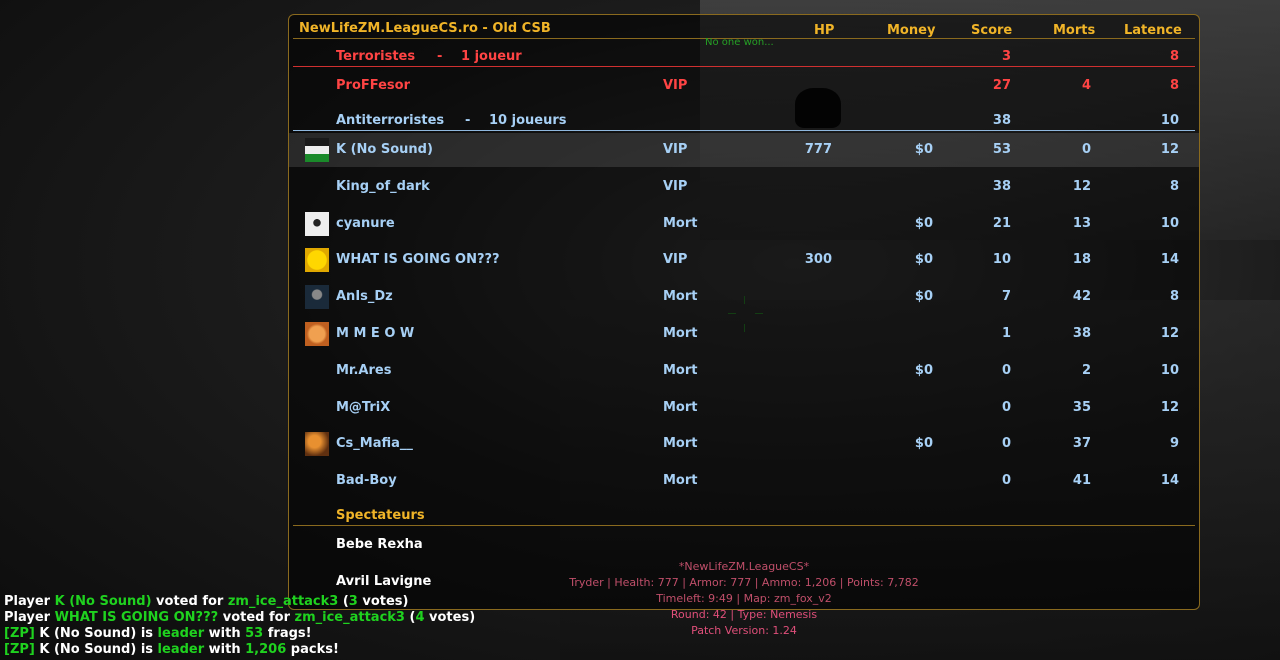  What do you see at coordinates (744, 371) in the screenshot?
I see `player-row: Mr.Ares Mort $0 0 2 10` at bounding box center [744, 371].